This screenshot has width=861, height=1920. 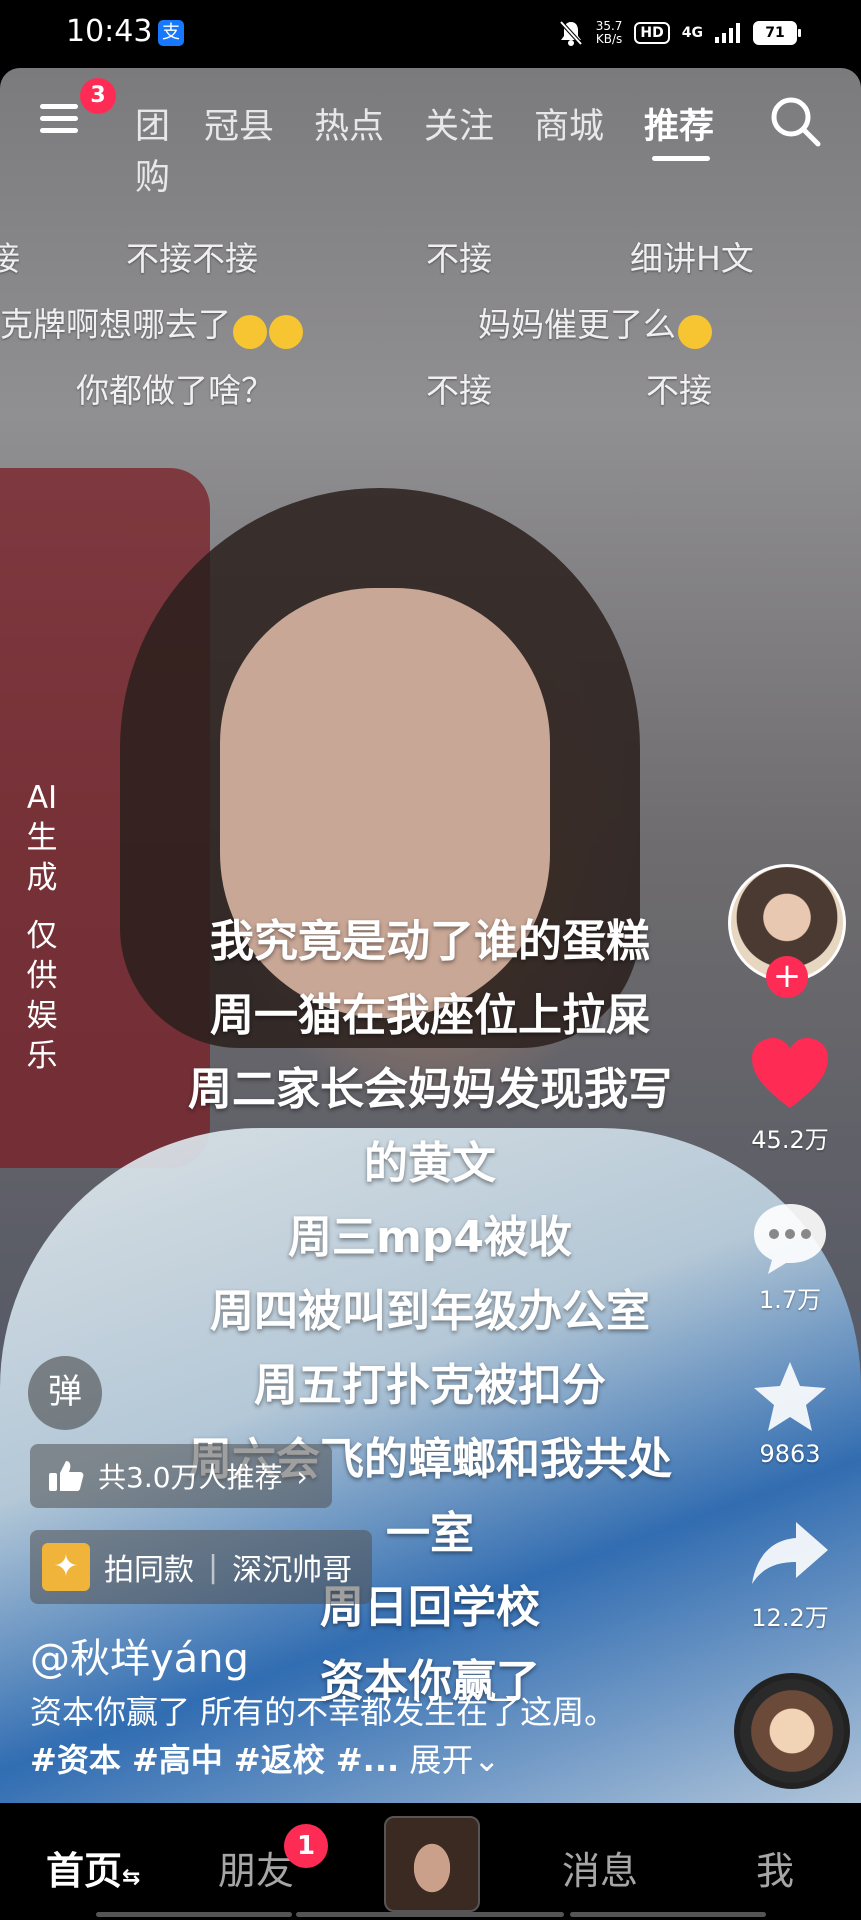 I want to click on active-tab-indicator, so click(x=681, y=158).